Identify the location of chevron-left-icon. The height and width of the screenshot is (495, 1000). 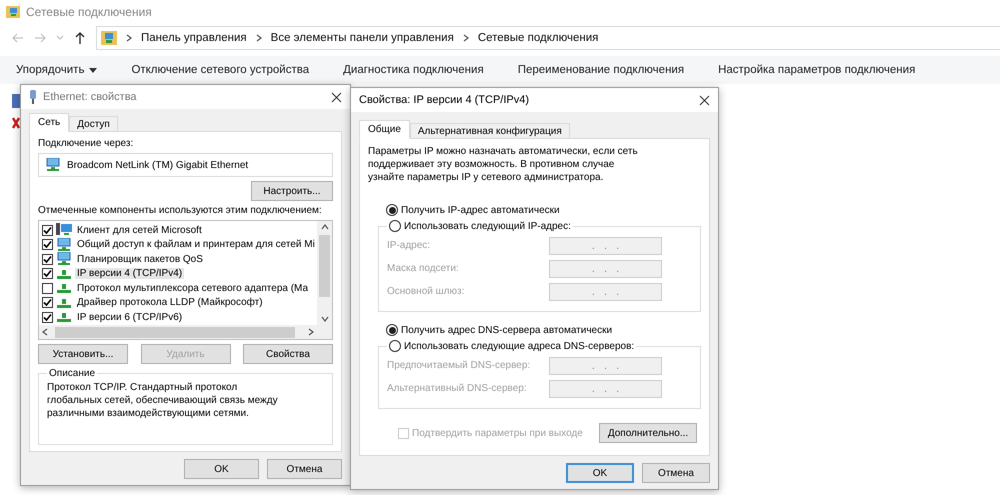
(45, 332).